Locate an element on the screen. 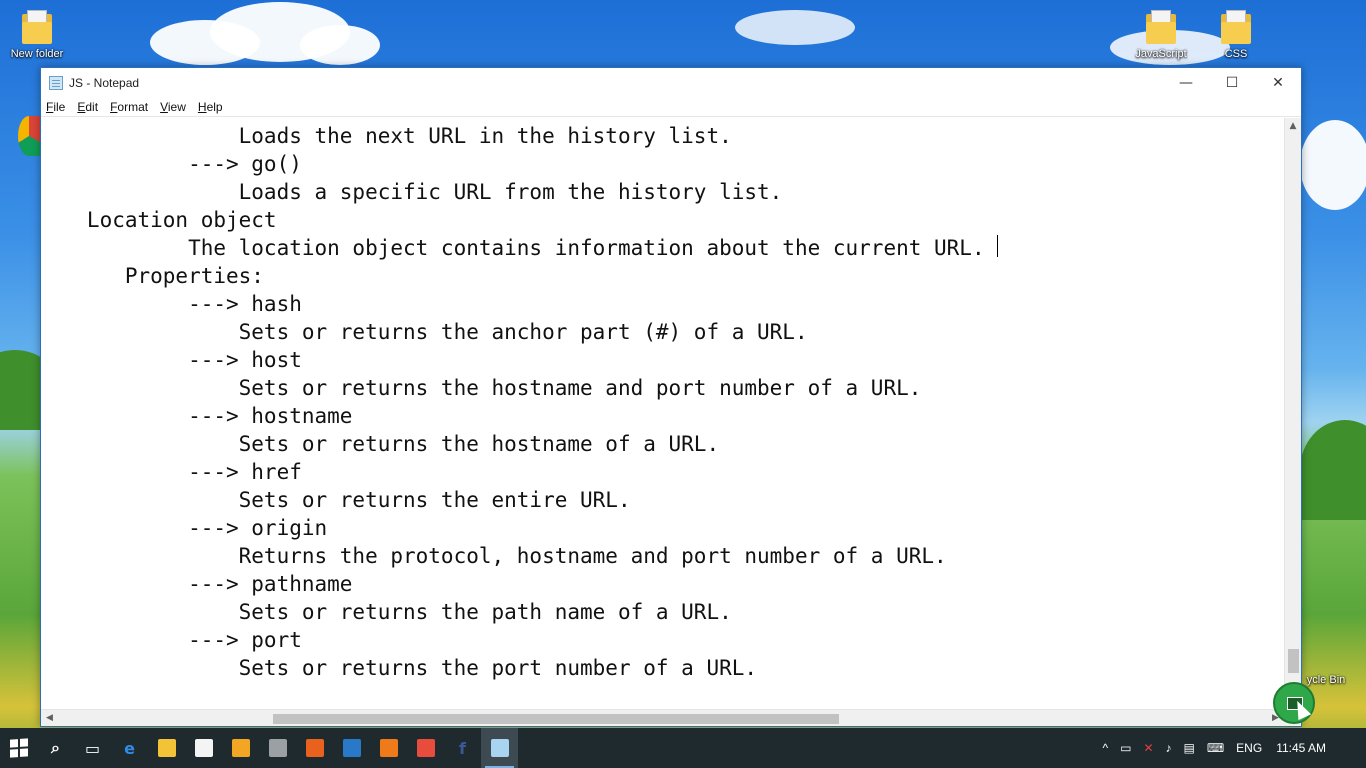  window-title: JS - Notepad is located at coordinates (104, 82).